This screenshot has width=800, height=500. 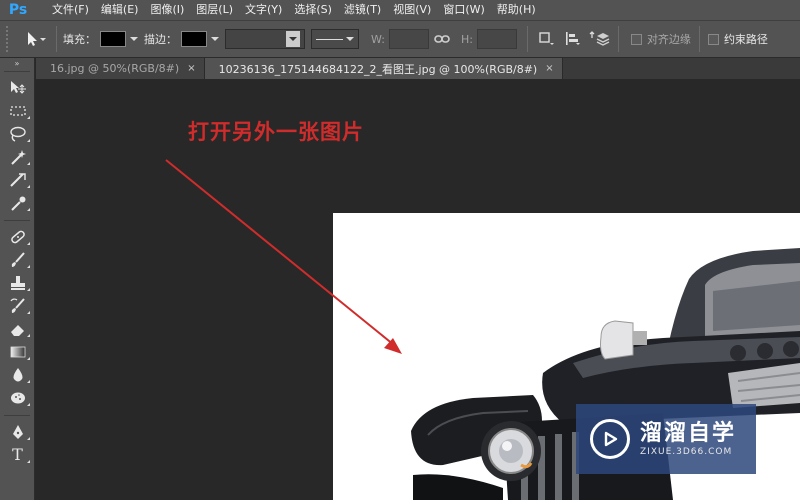 I want to click on collapse-panel-button: », so click(x=17, y=64).